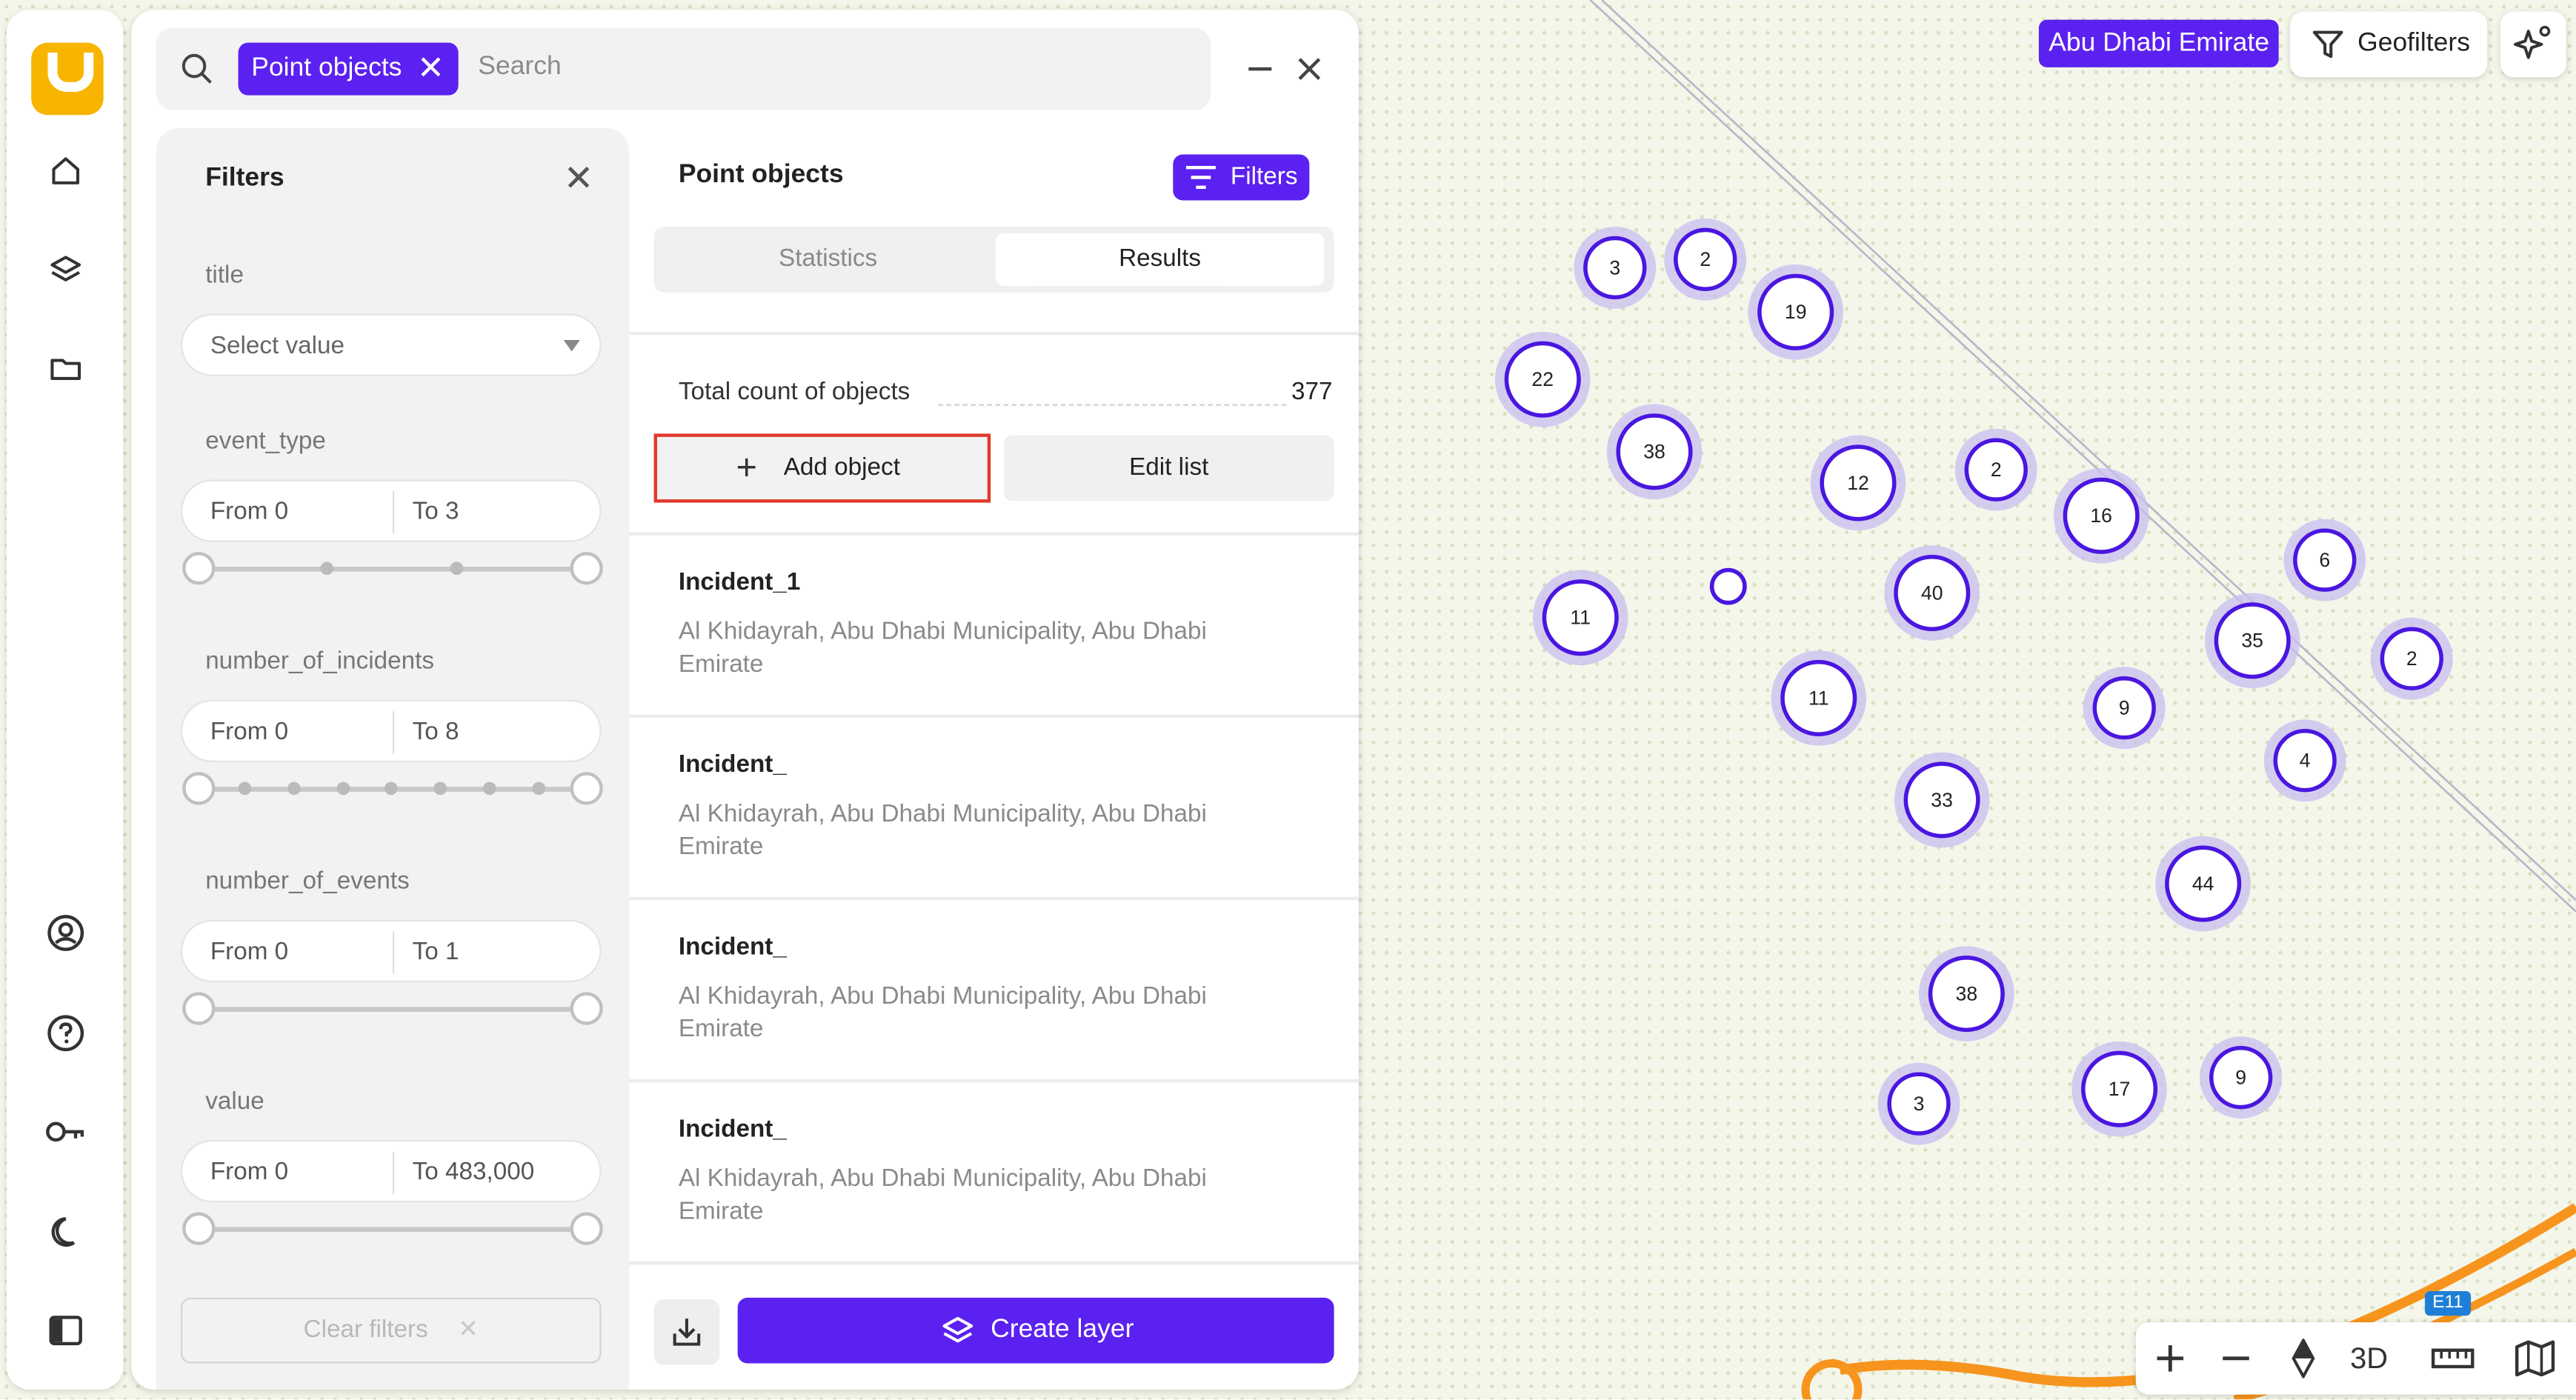  I want to click on cluster-marker: 35, so click(2252, 641).